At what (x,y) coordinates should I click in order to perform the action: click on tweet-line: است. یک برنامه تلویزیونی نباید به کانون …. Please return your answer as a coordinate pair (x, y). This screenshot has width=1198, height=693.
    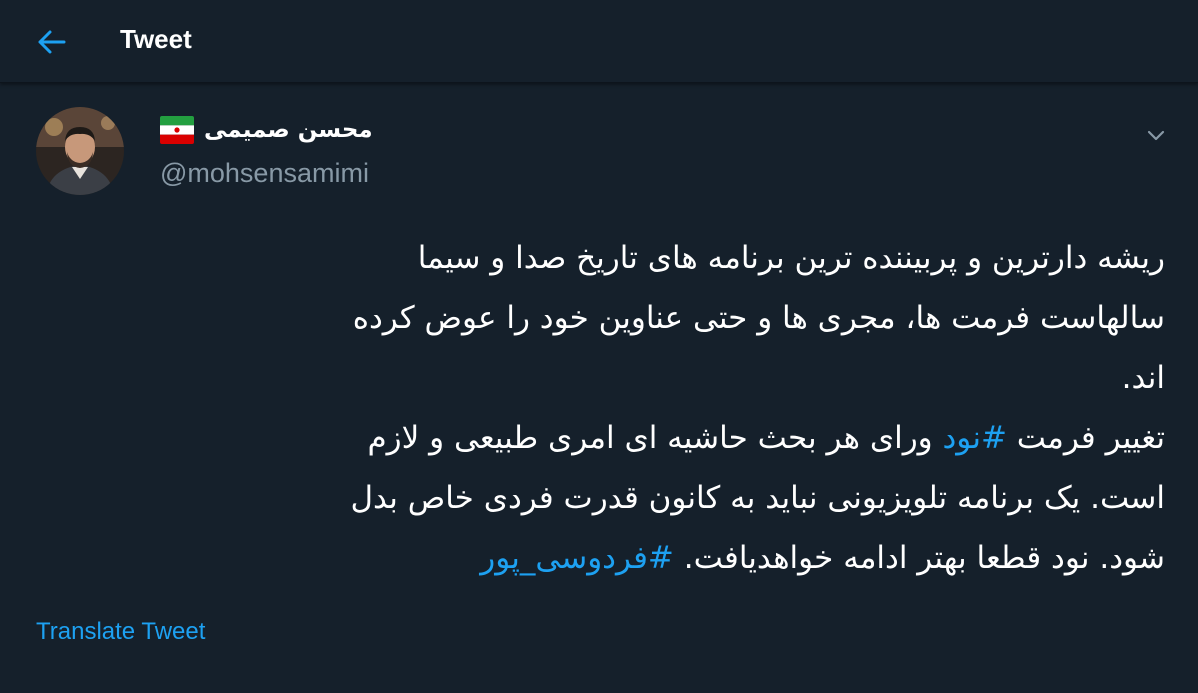
    Looking at the image, I should click on (757, 498).